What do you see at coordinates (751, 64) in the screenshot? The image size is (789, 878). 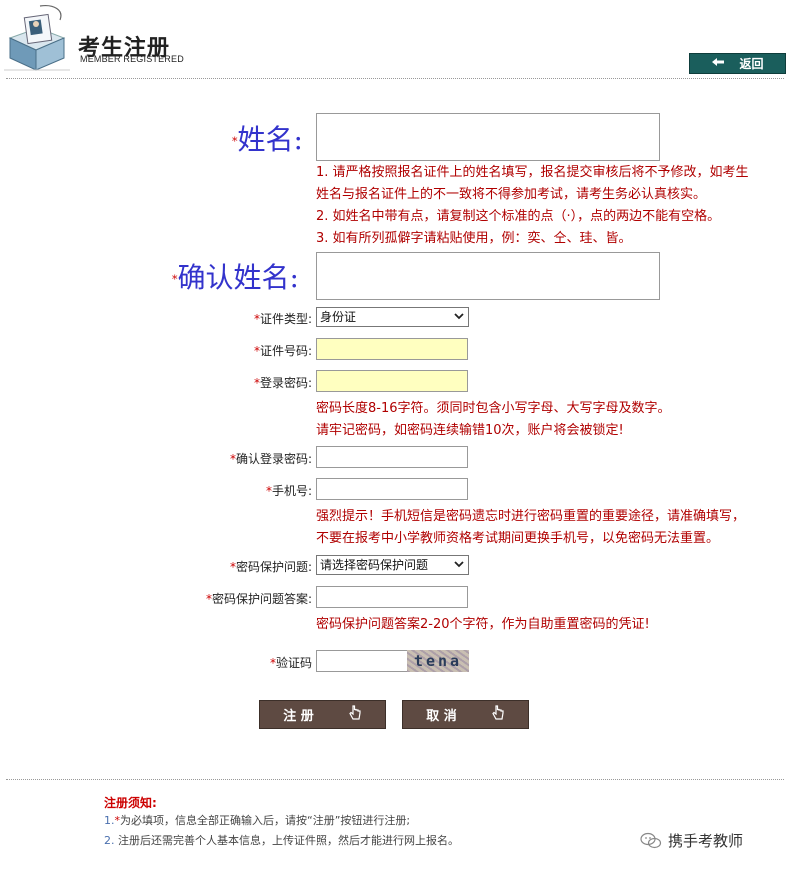 I see `back-button-label: 返回` at bounding box center [751, 64].